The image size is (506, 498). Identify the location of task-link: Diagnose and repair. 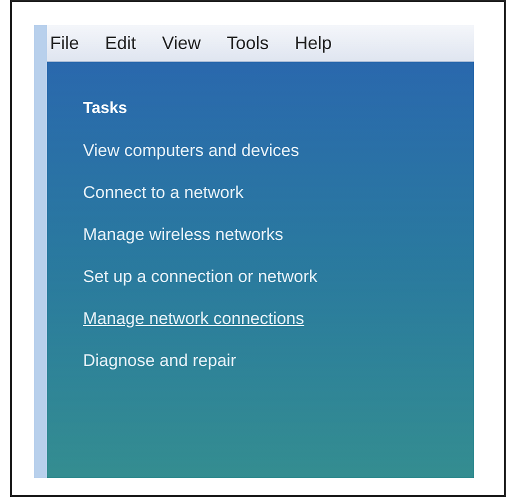
(159, 361).